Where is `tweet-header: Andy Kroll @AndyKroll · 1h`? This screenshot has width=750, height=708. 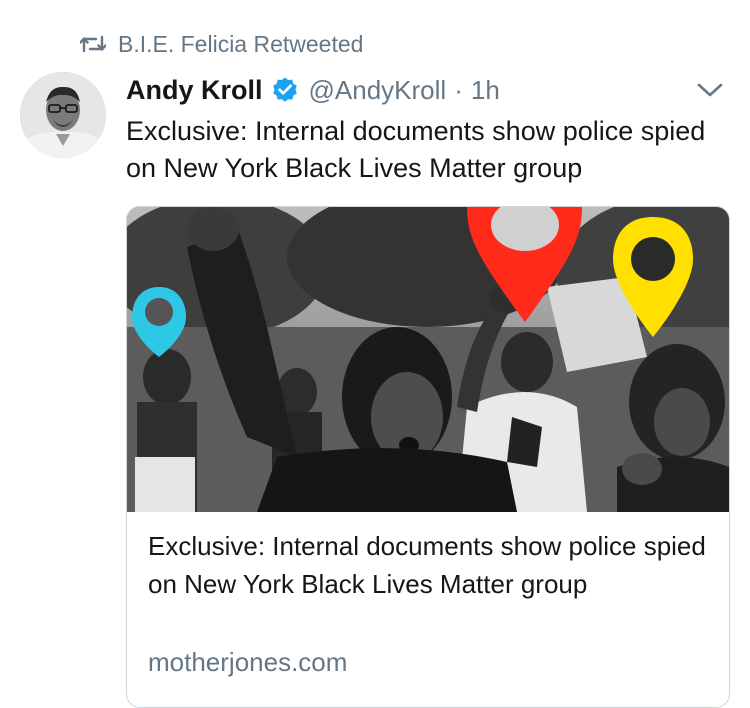
tweet-header: Andy Kroll @AndyKroll · 1h is located at coordinates (428, 90).